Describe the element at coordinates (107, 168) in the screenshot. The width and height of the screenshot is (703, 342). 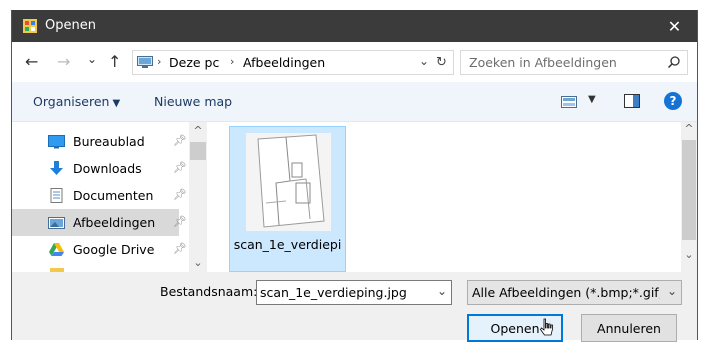
I see `sidebar-item-label: Downloads` at that location.